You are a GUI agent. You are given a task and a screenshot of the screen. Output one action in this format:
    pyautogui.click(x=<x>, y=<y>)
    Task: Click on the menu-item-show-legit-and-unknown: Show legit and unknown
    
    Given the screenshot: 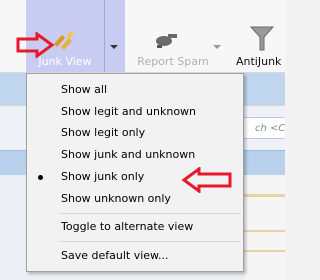 What is the action you would take?
    pyautogui.click(x=135, y=112)
    